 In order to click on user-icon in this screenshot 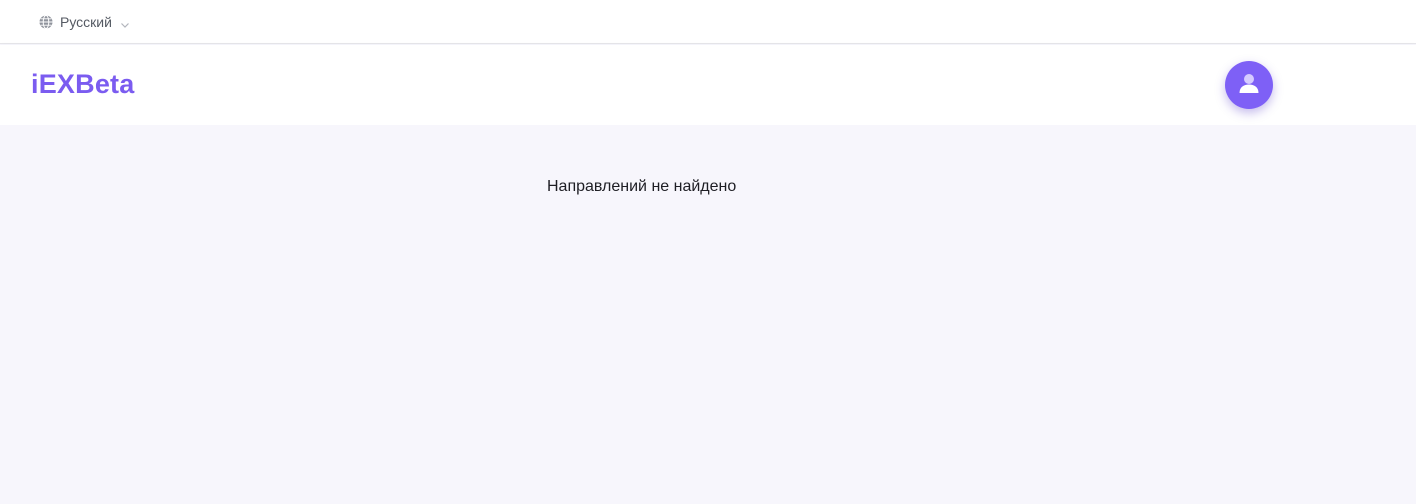, I will do `click(1249, 85)`.